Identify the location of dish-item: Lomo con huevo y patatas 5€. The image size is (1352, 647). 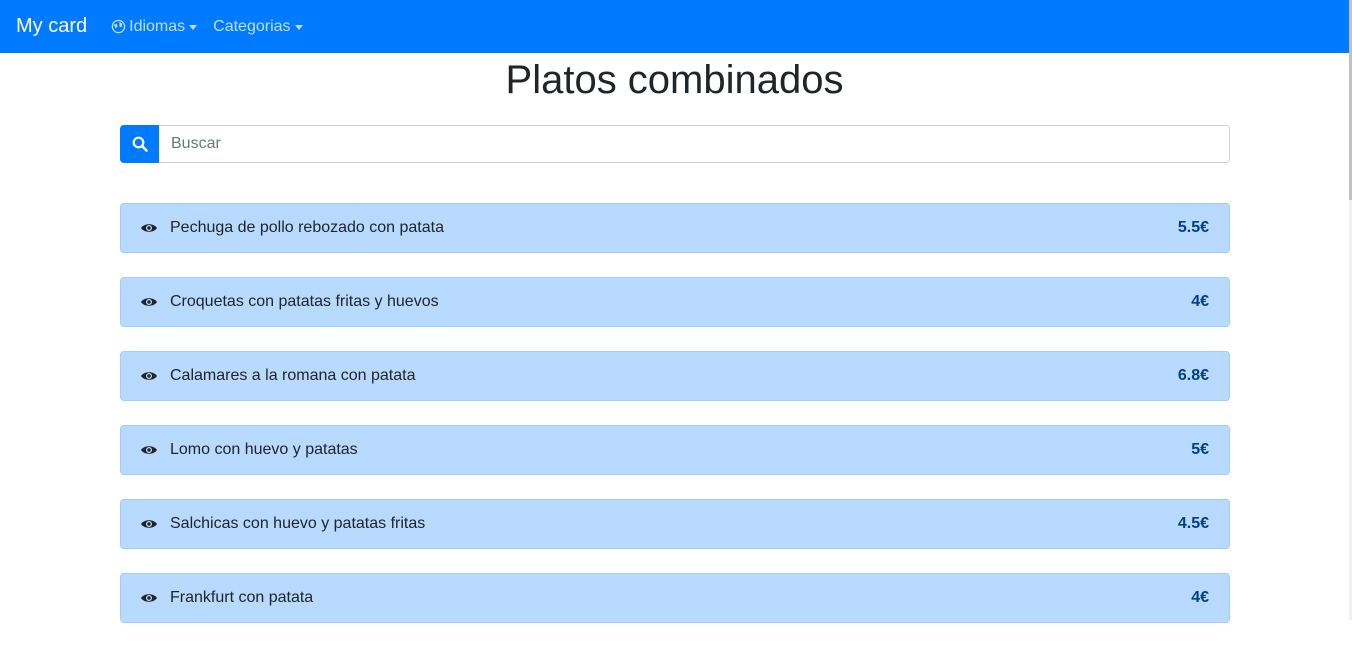
(675, 450).